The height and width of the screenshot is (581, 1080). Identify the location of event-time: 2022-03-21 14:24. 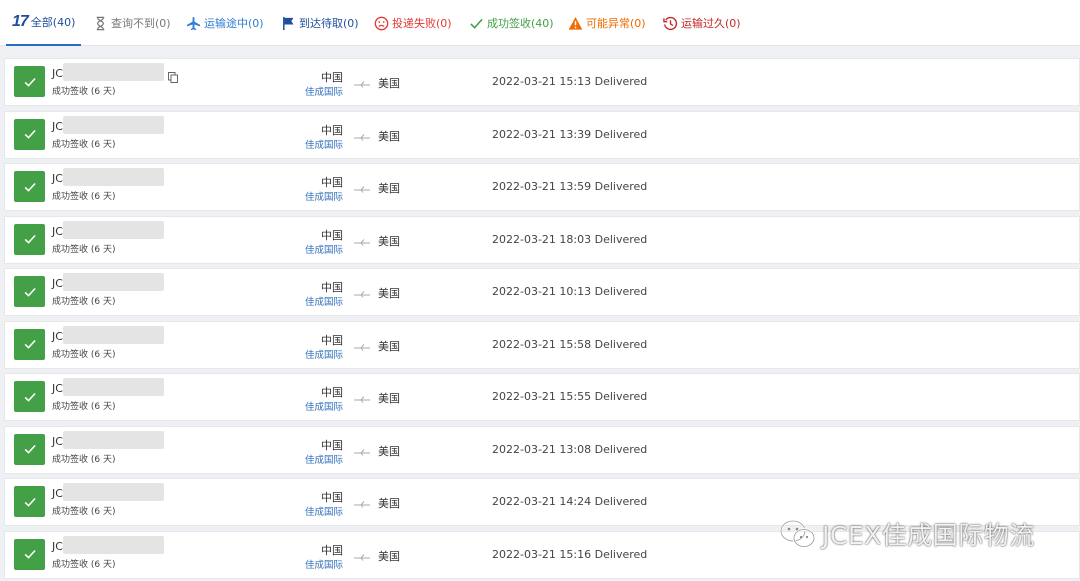
(542, 501).